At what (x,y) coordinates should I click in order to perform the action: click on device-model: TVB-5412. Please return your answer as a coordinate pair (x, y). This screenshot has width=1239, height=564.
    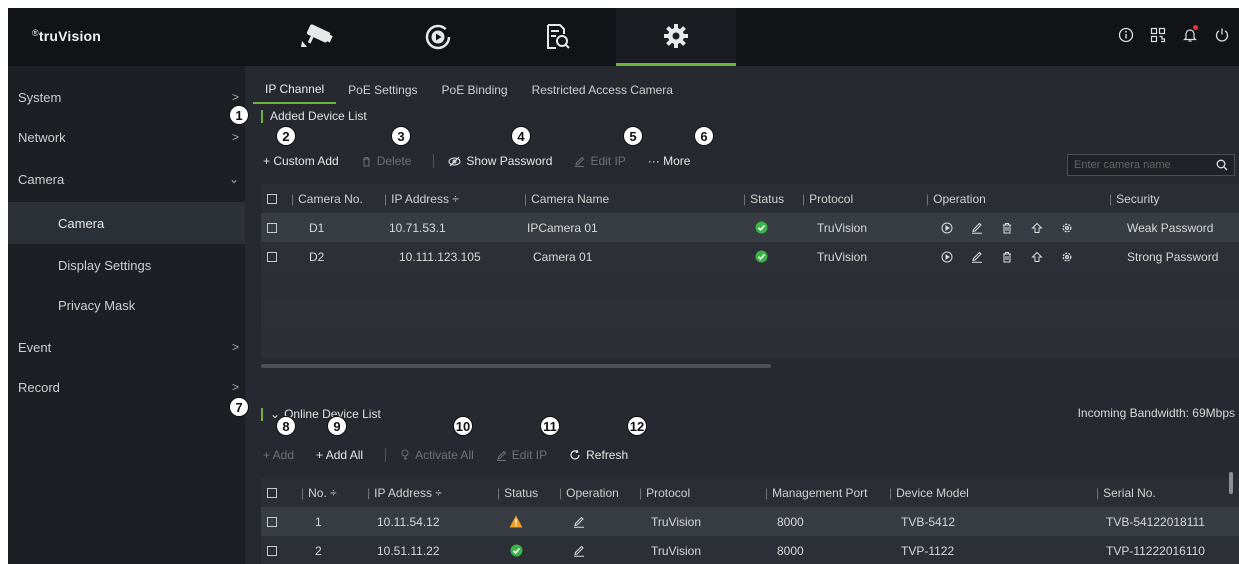
    Looking at the image, I should click on (928, 521).